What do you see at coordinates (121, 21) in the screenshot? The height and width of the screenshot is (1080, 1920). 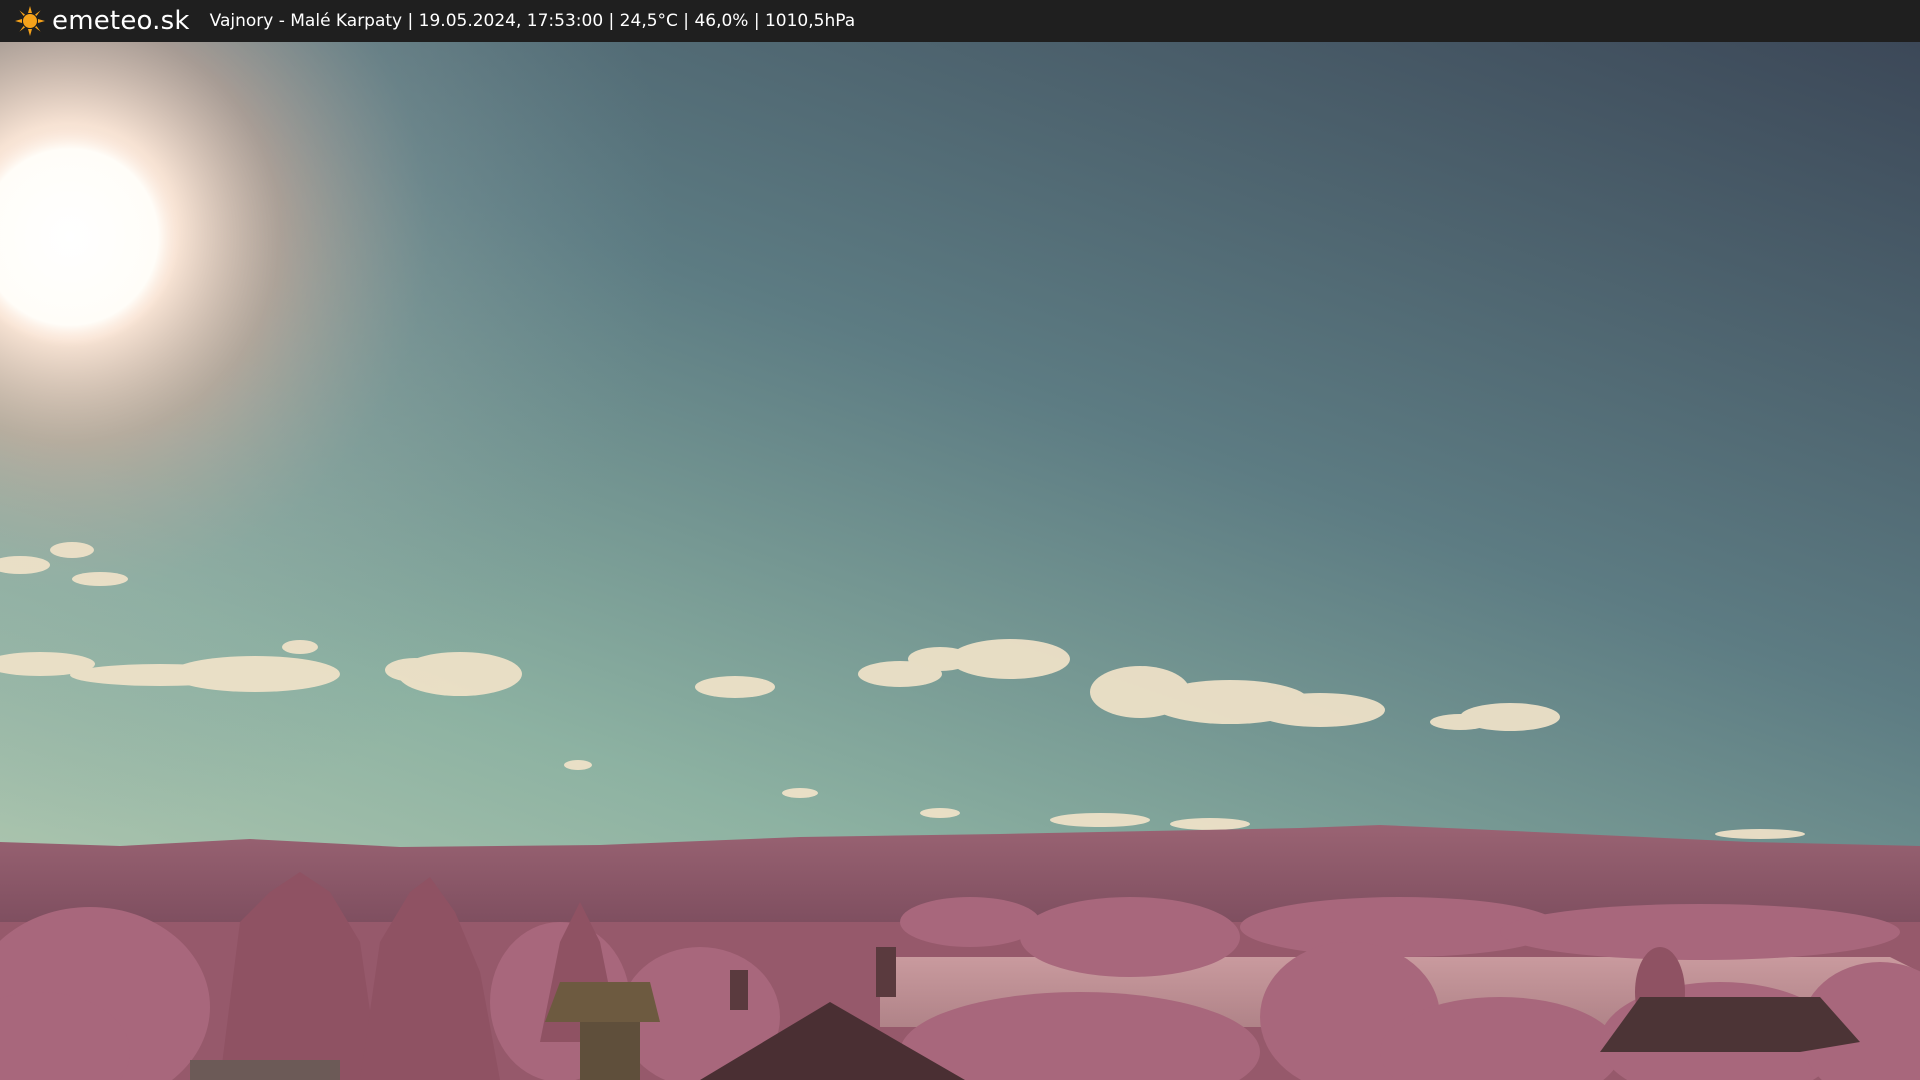 I see `brand-name: emeteo.sk` at bounding box center [121, 21].